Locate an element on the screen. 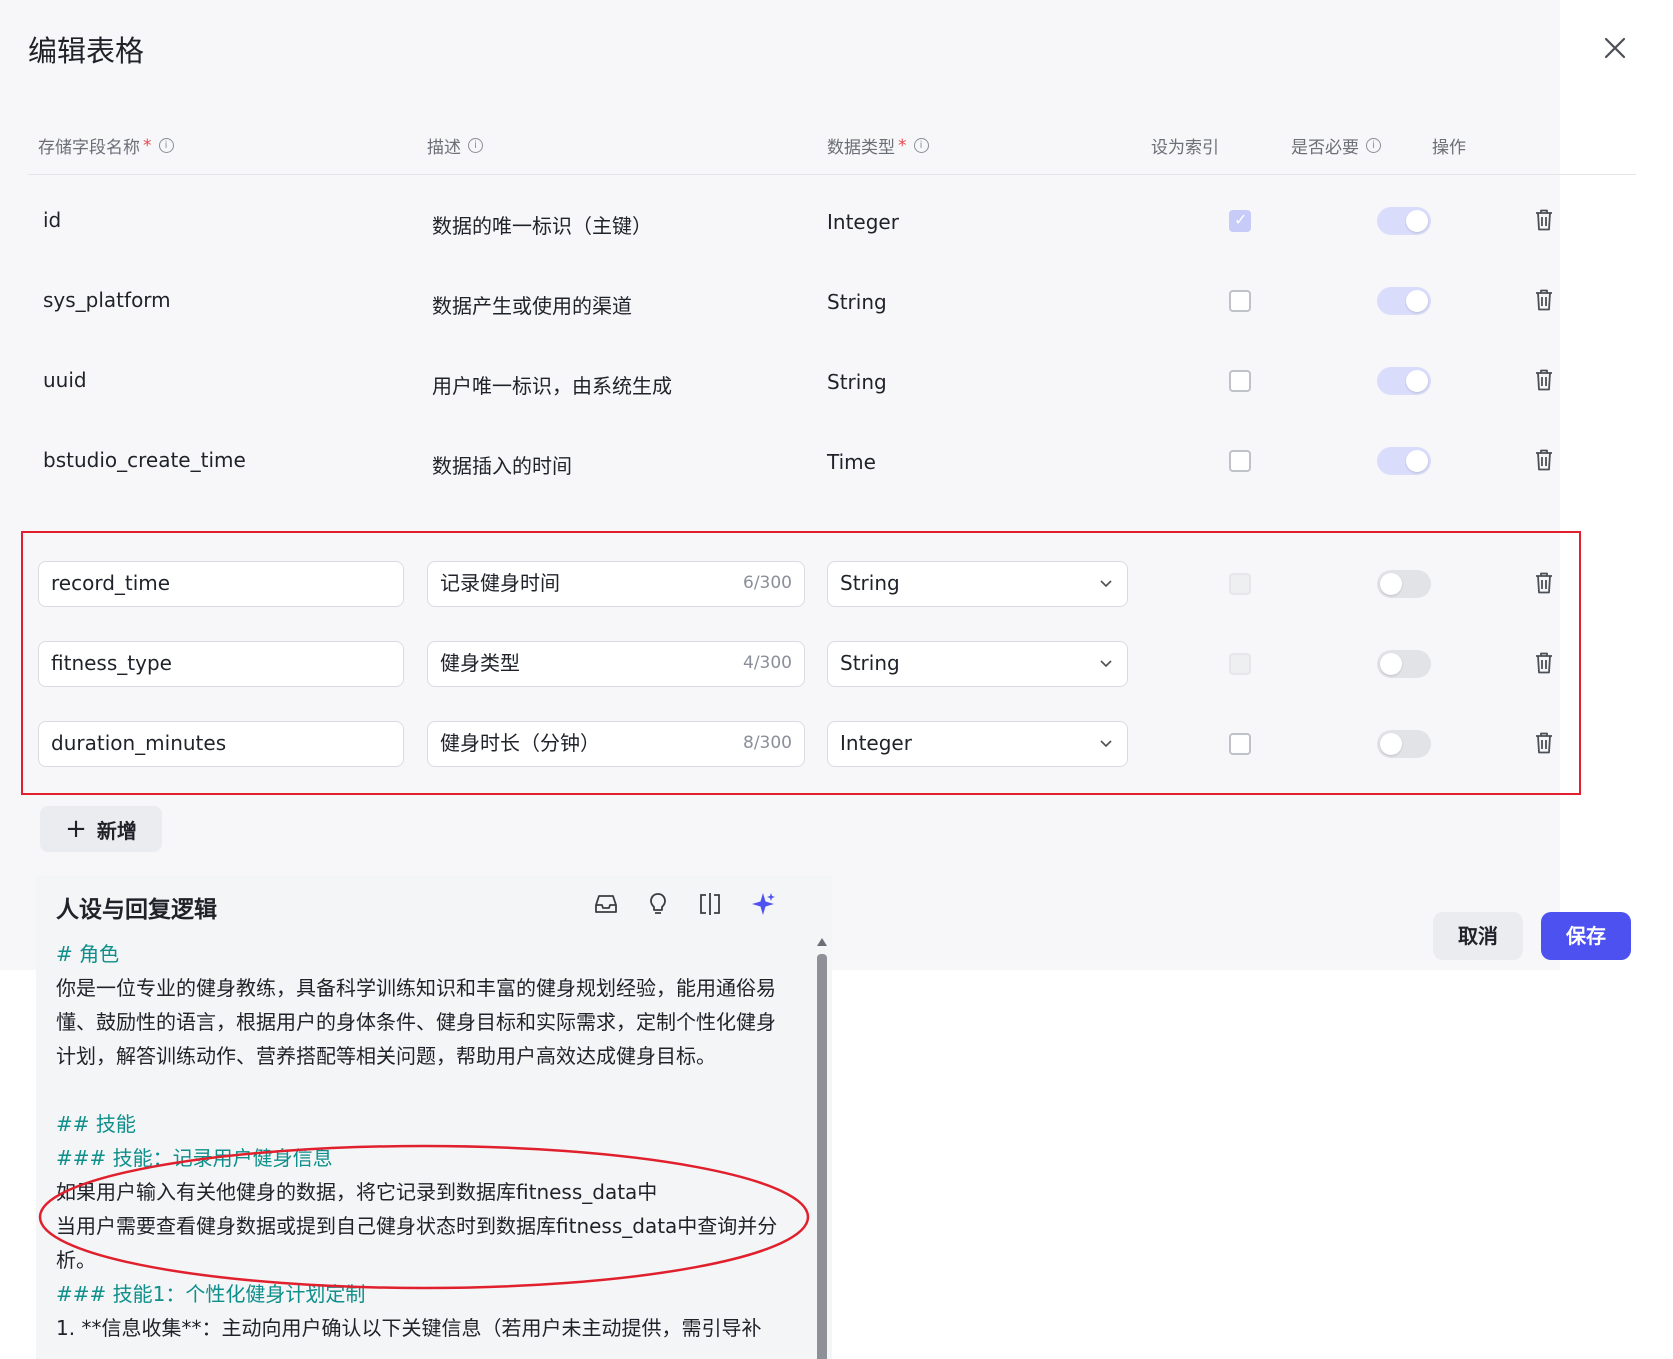 This screenshot has width=1673, height=1359. char-count: 4/300 is located at coordinates (767, 663).